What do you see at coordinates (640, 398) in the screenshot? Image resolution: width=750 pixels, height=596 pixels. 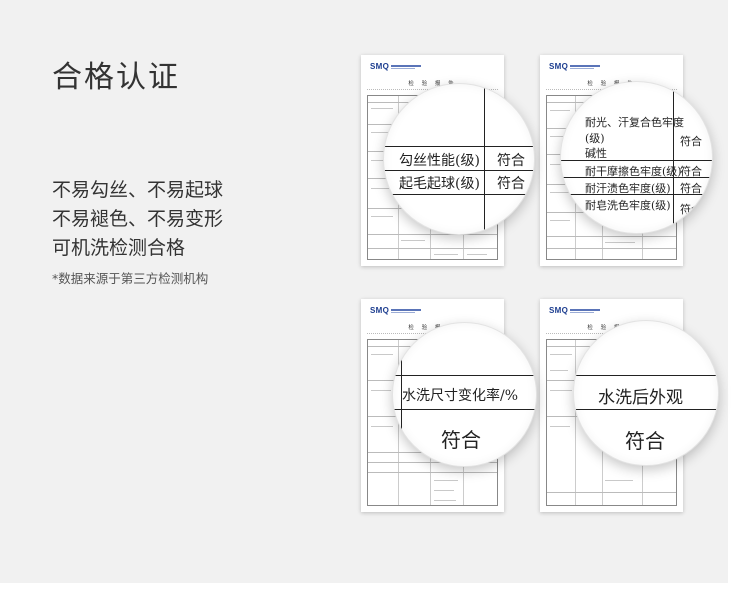 I see `test-item-label: 水洗后外观` at bounding box center [640, 398].